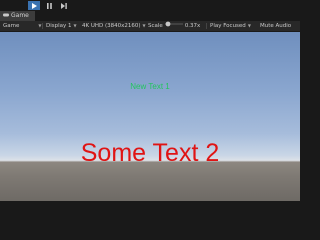 The height and width of the screenshot is (240, 320). I want to click on play-focused-label: Play Focused, so click(228, 26).